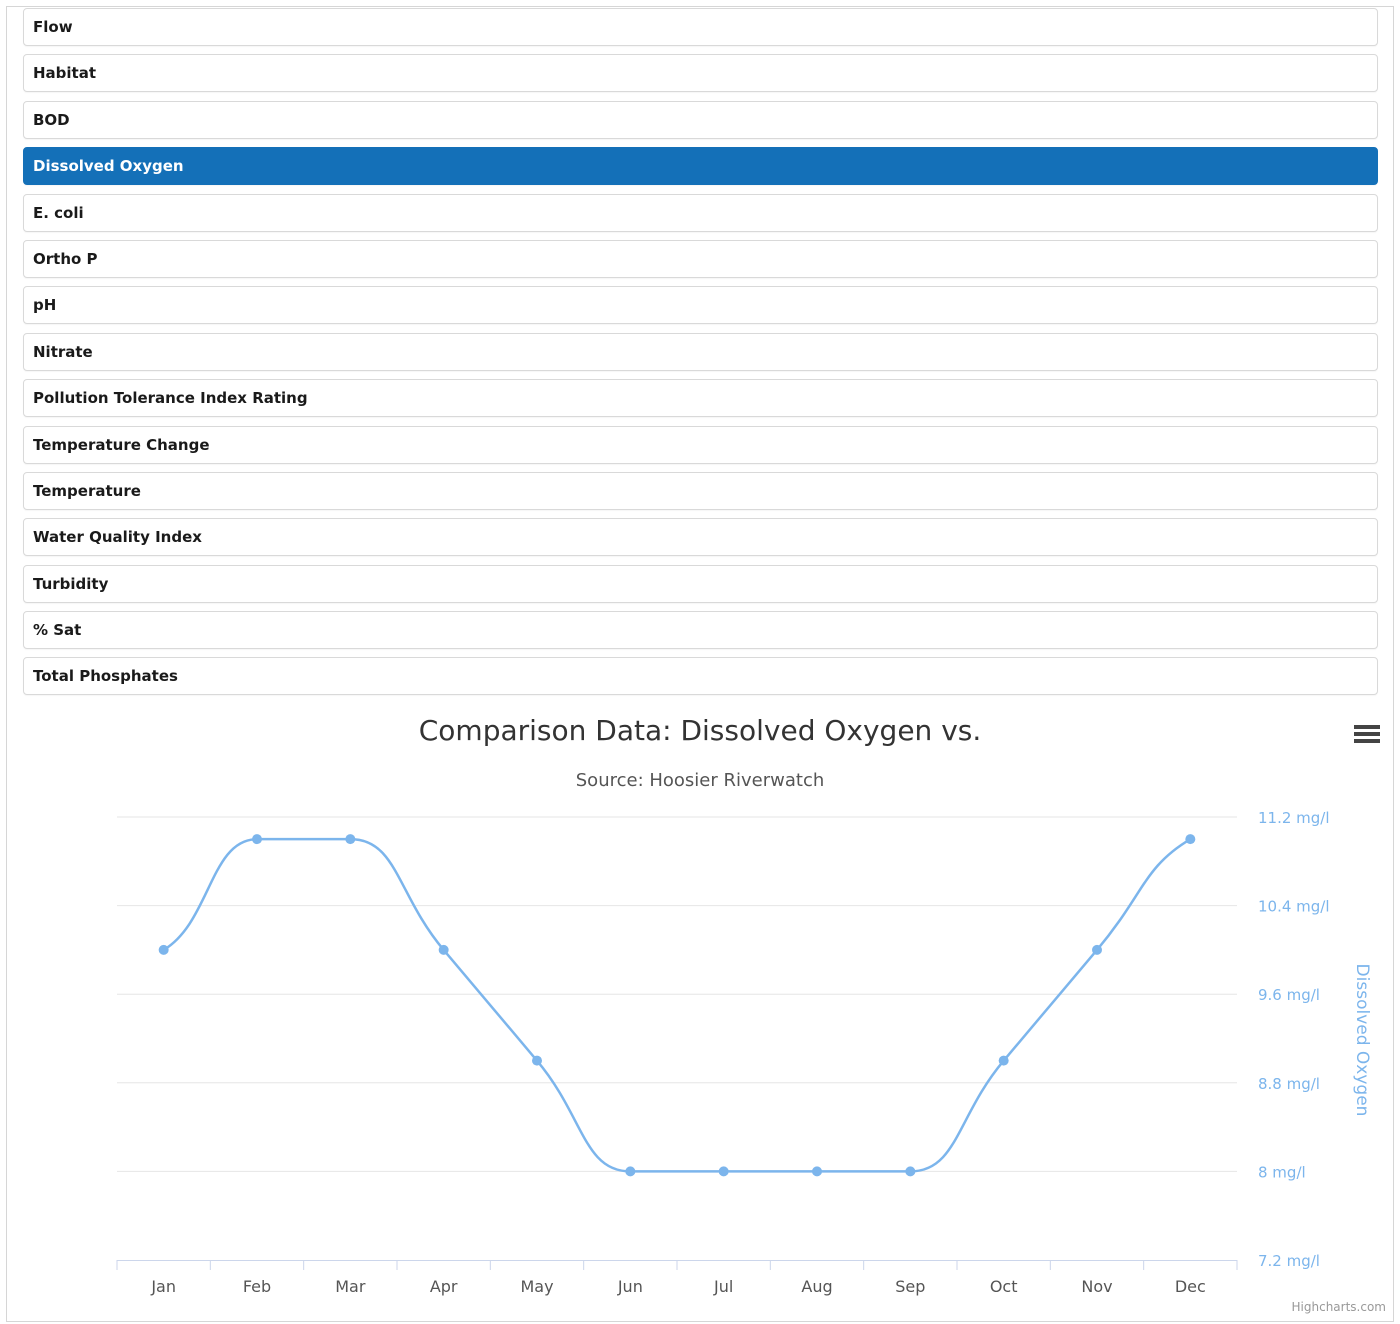 The width and height of the screenshot is (1400, 1324). Describe the element at coordinates (723, 1171) in the screenshot. I see `data-point-jul` at that location.